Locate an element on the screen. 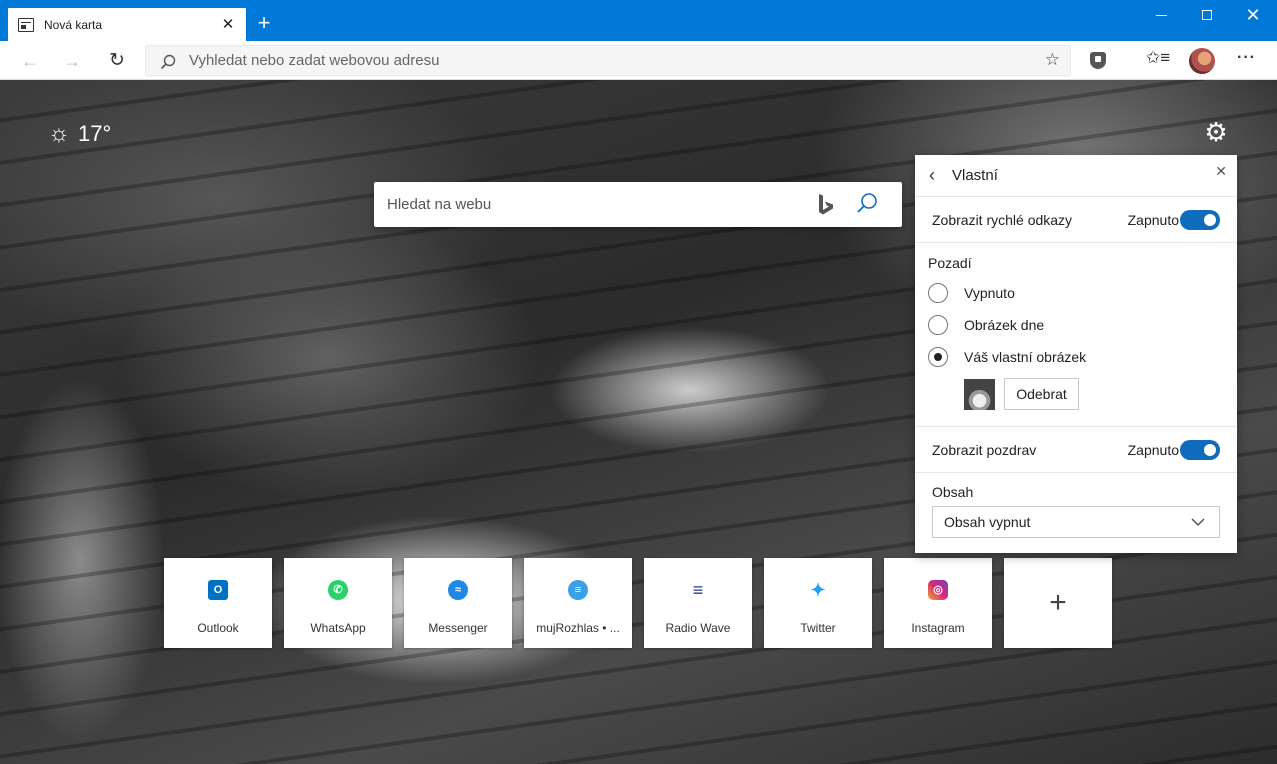 This screenshot has width=1277, height=764. weather-widget: ☼ 17° is located at coordinates (79, 134).